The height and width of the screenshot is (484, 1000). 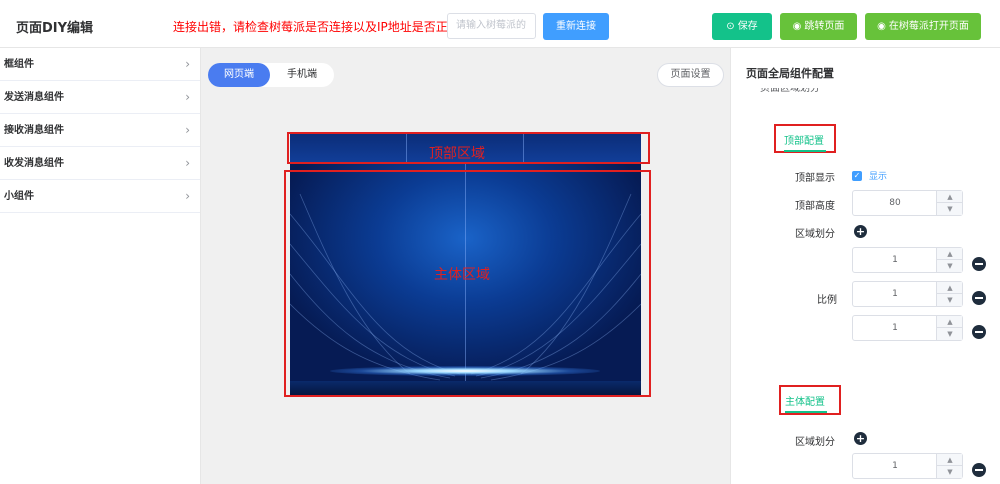 What do you see at coordinates (239, 75) in the screenshot?
I see `tab-web: 网页端` at bounding box center [239, 75].